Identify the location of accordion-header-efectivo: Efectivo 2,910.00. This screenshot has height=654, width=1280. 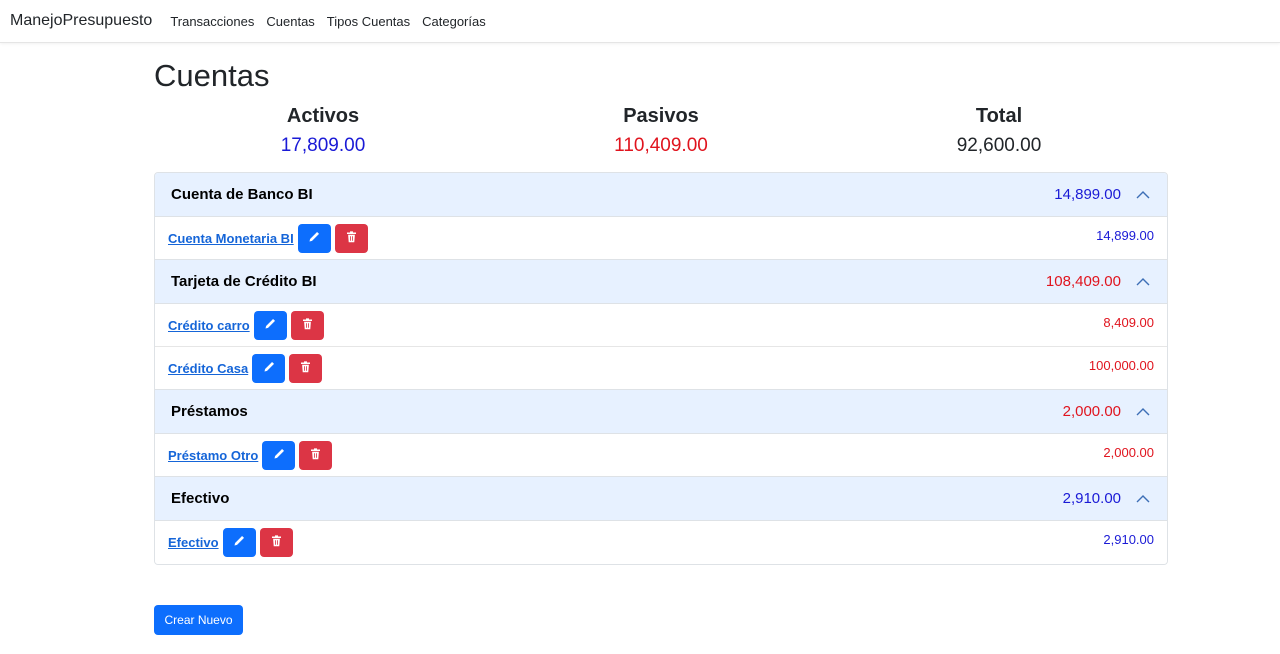
(661, 499).